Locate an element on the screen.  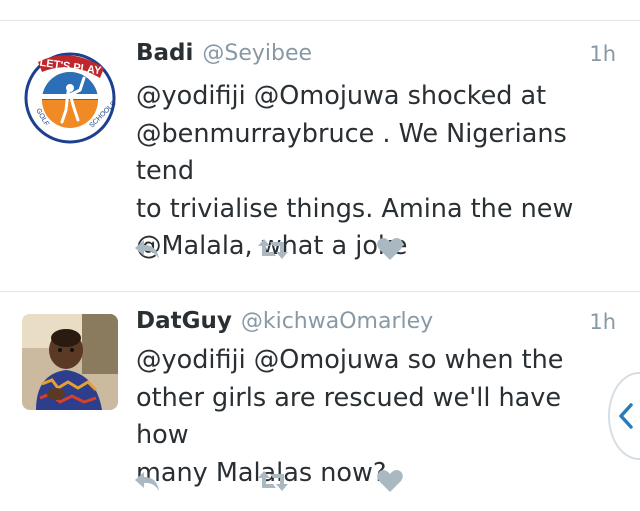
avatar: LET'S PLAY GOLF SCHOOLS is located at coordinates (70, 96).